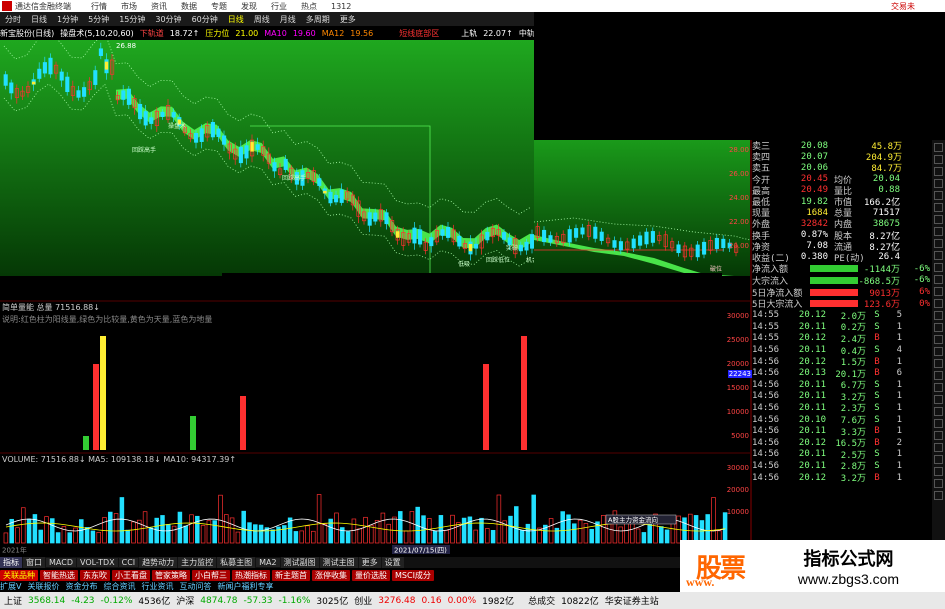 The width and height of the screenshot is (945, 609). I want to click on period-tab: 1分钟, so click(67, 19).